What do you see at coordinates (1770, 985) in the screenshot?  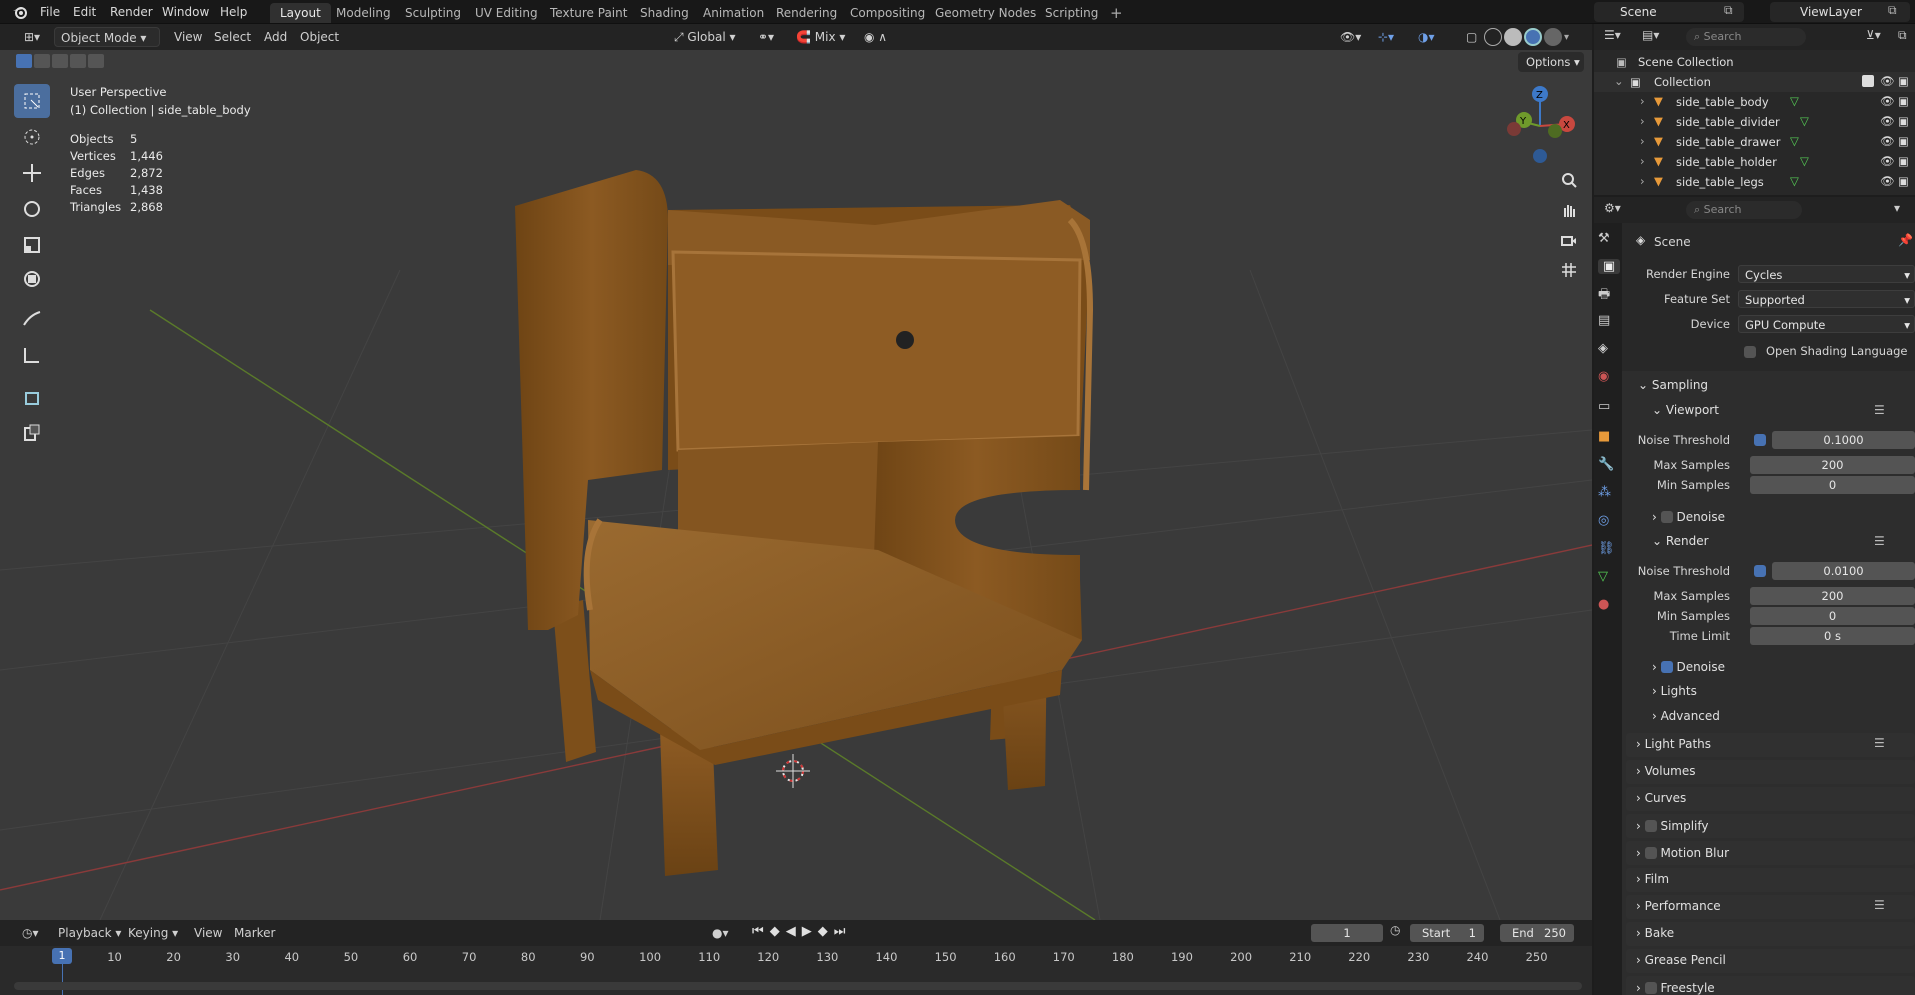 I see `panel-header-freestyle: › Freestyle` at bounding box center [1770, 985].